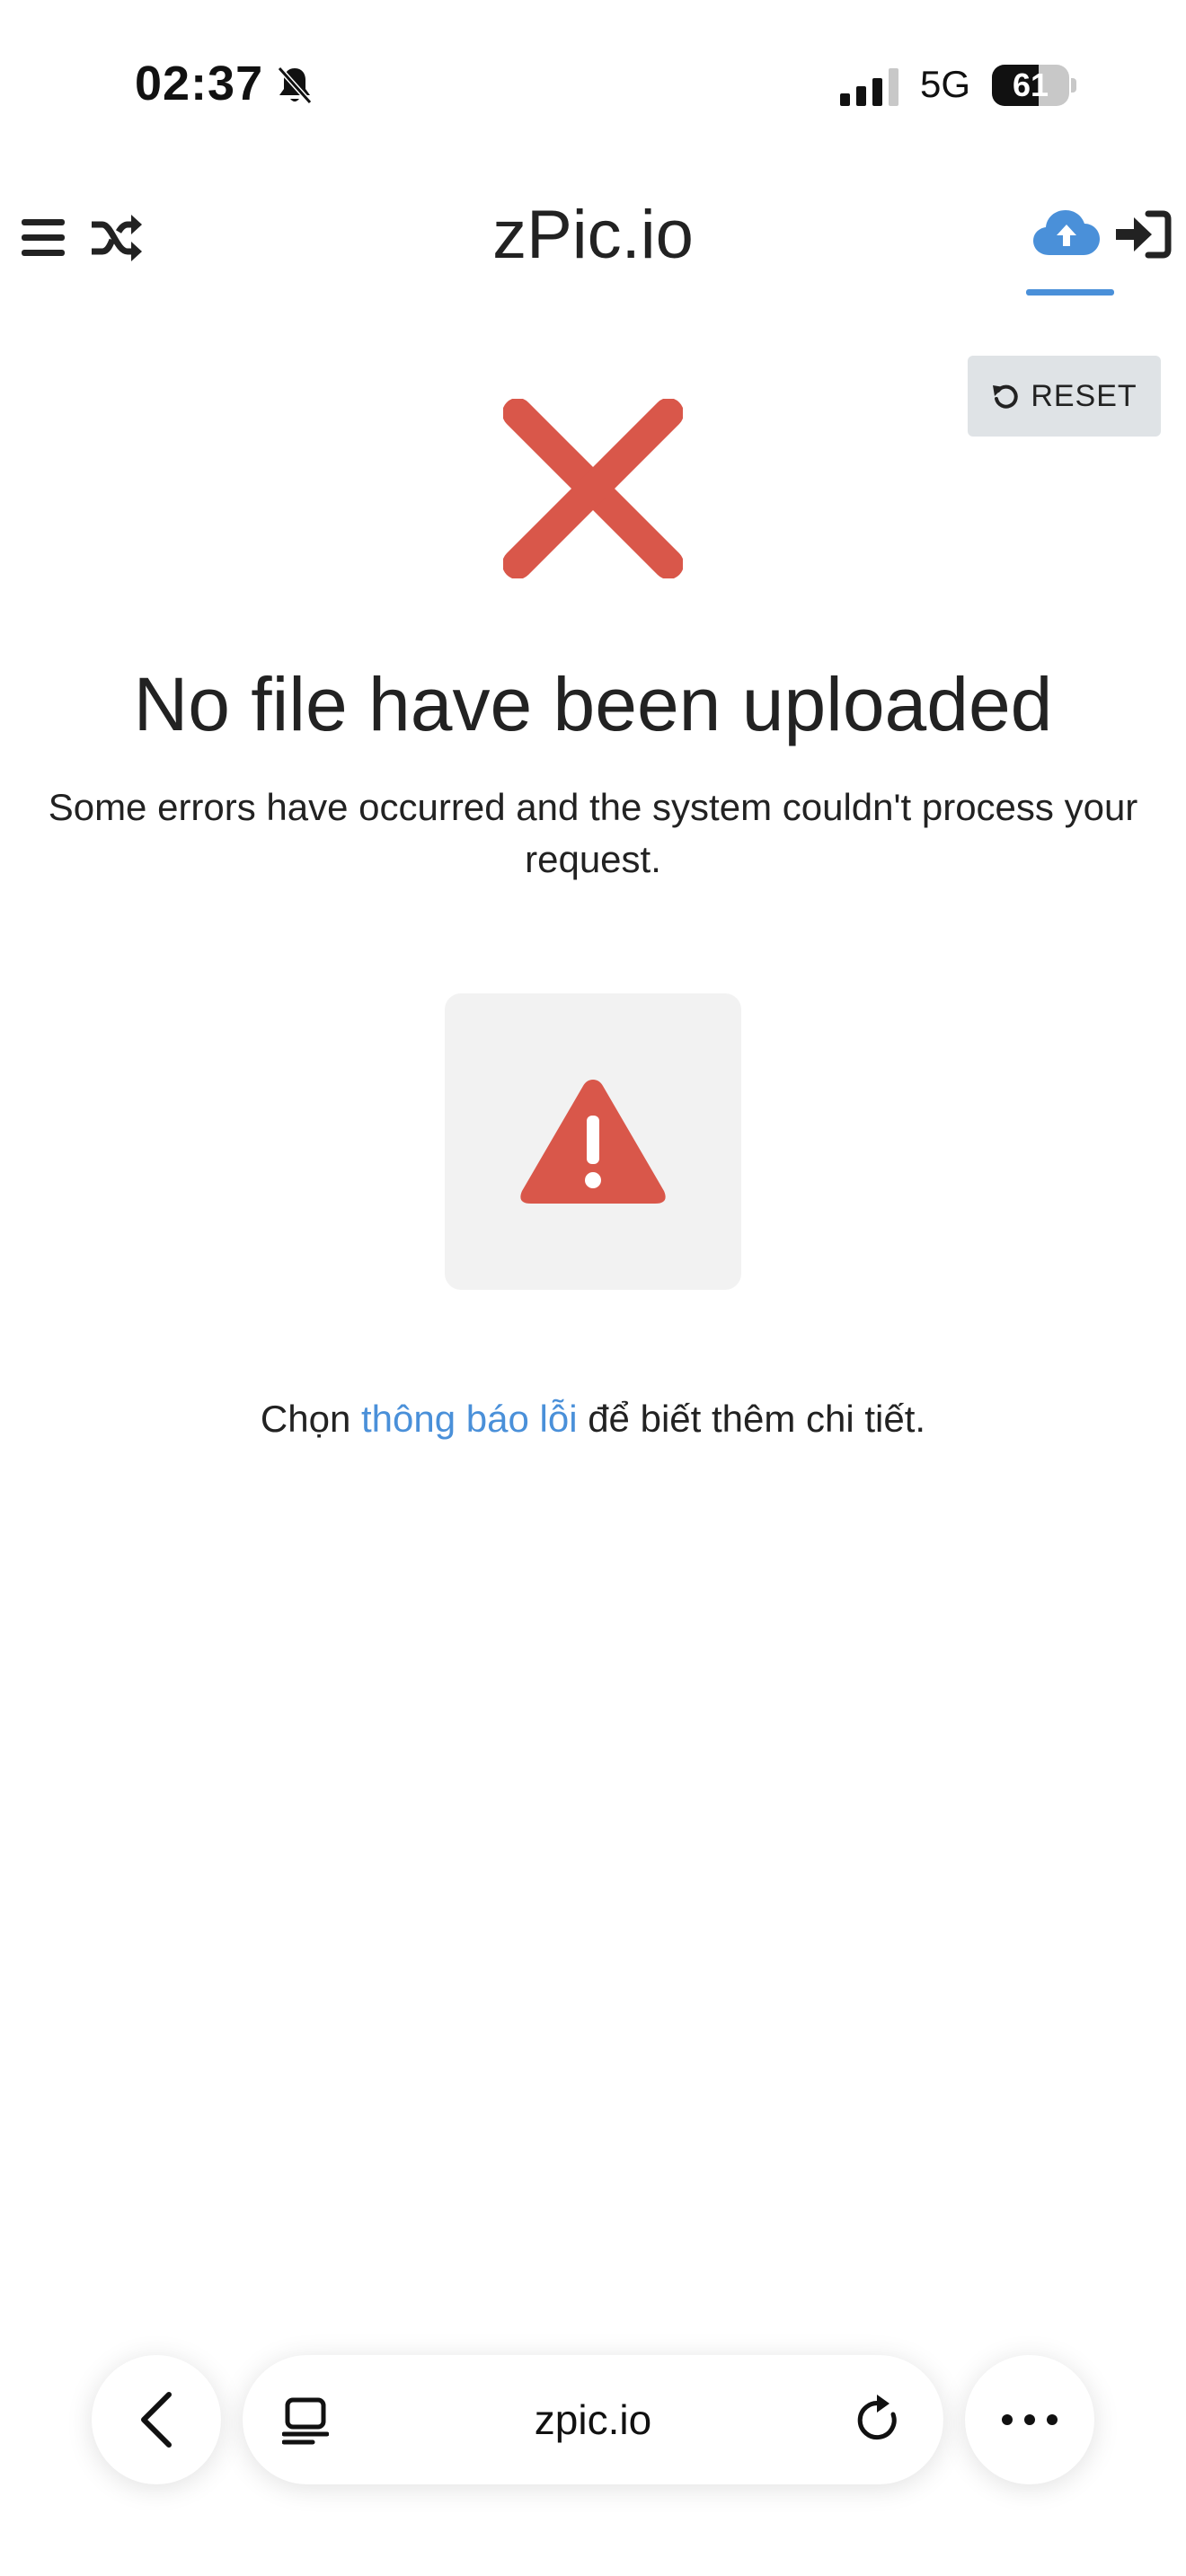 Image resolution: width=1186 pixels, height=2576 pixels. I want to click on error-x-icon, so click(593, 488).